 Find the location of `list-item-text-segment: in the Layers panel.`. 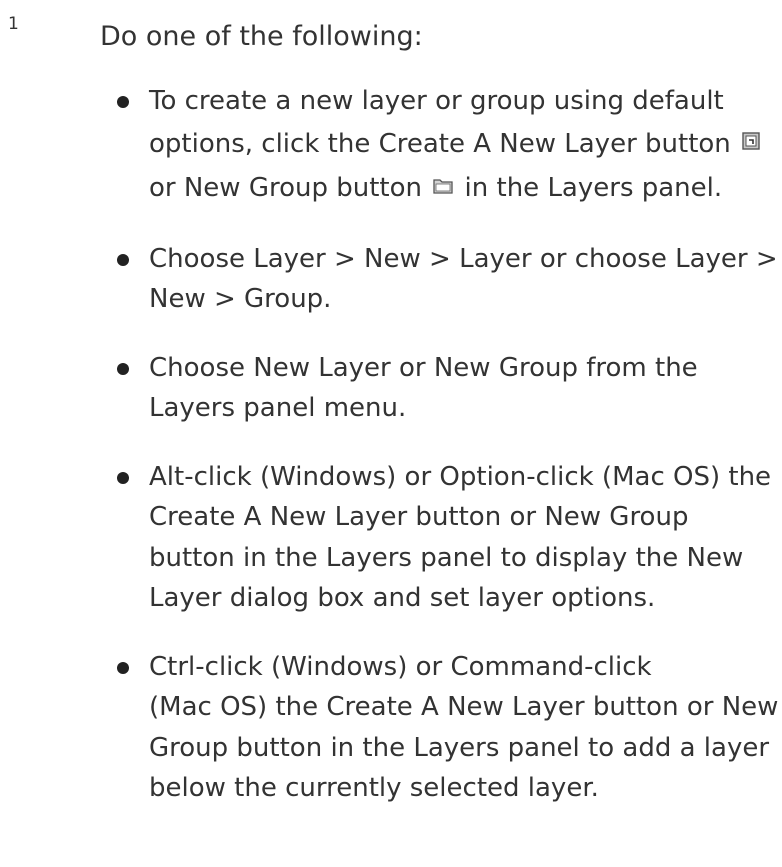

list-item-text-segment: in the Layers panel. is located at coordinates (593, 187).